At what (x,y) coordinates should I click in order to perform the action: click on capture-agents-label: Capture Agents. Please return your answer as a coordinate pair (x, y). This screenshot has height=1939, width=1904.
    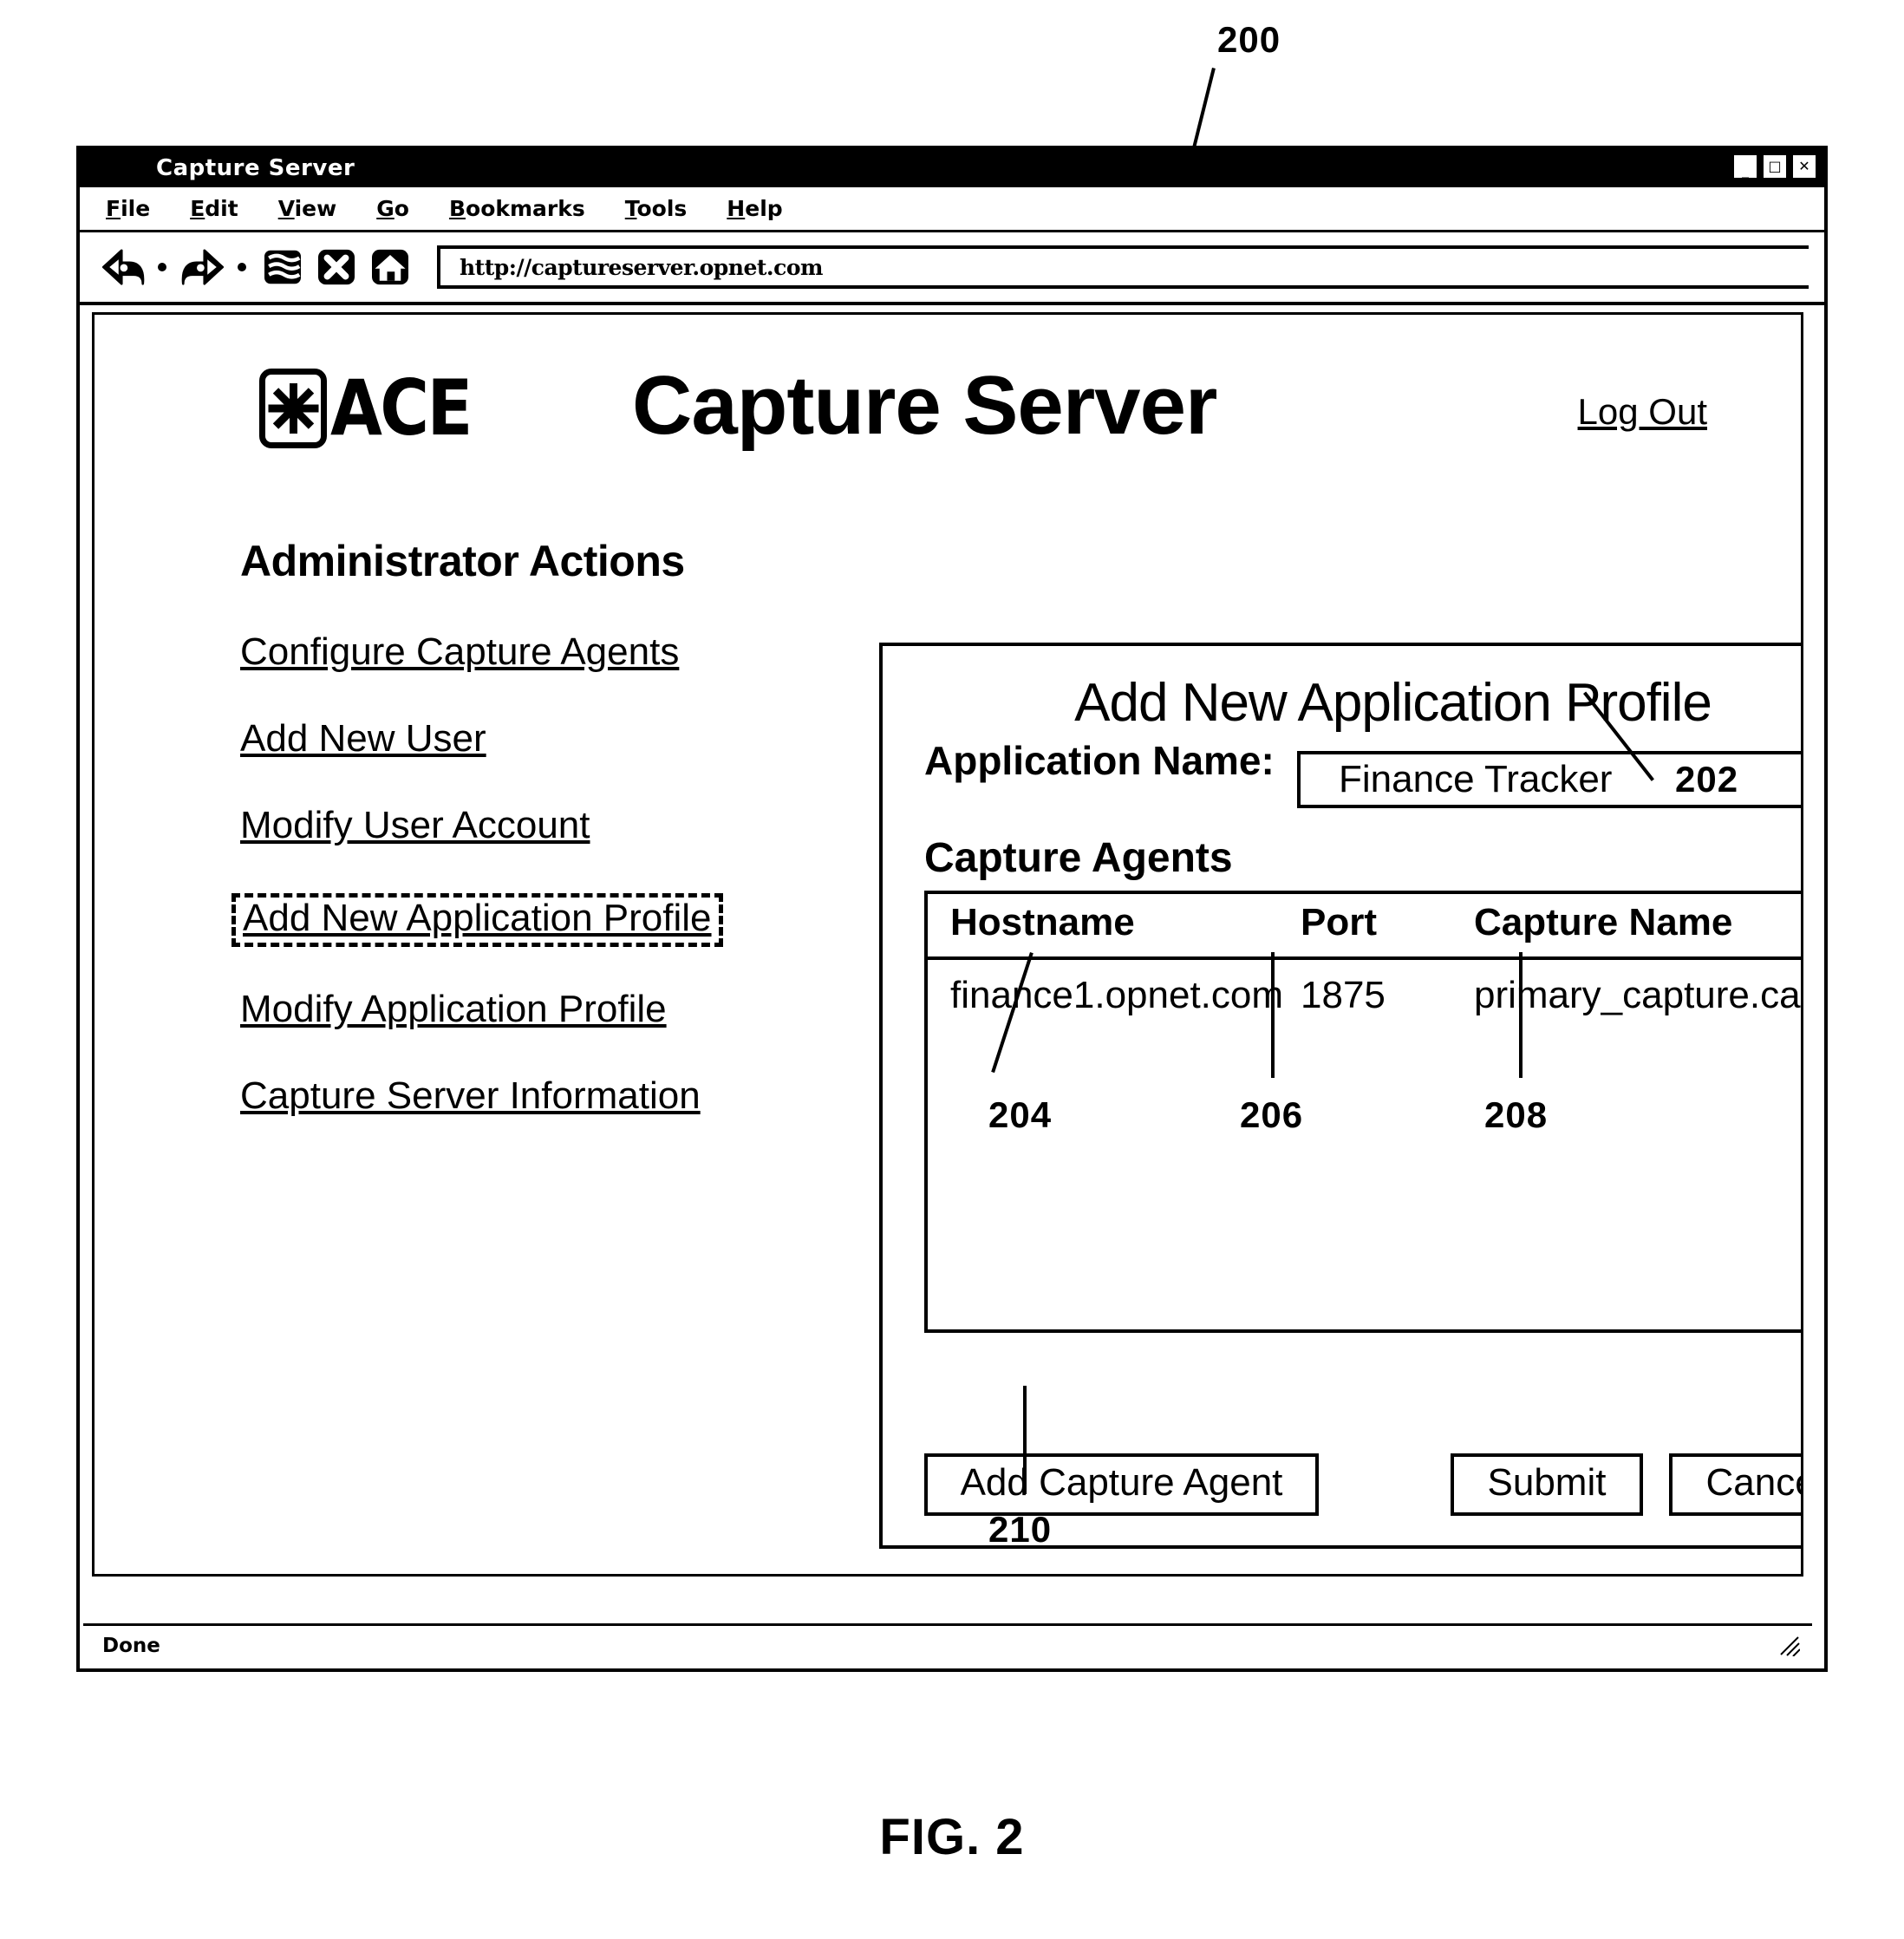
    Looking at the image, I should click on (1078, 858).